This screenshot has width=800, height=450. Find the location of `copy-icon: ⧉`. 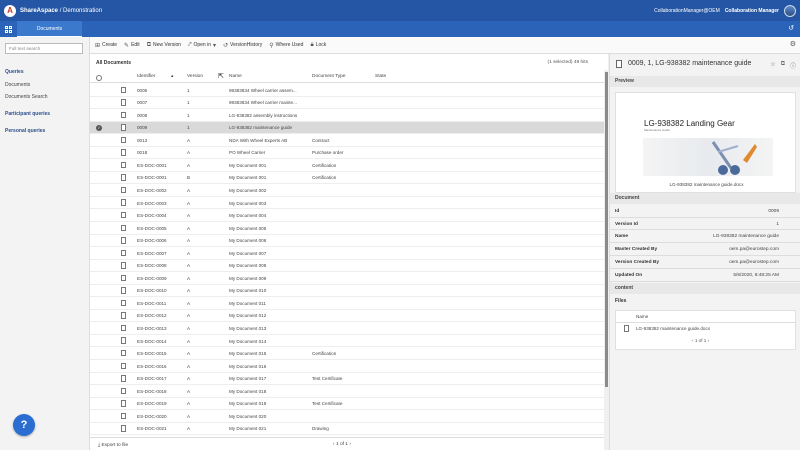

copy-icon: ⧉ is located at coordinates (783, 65).